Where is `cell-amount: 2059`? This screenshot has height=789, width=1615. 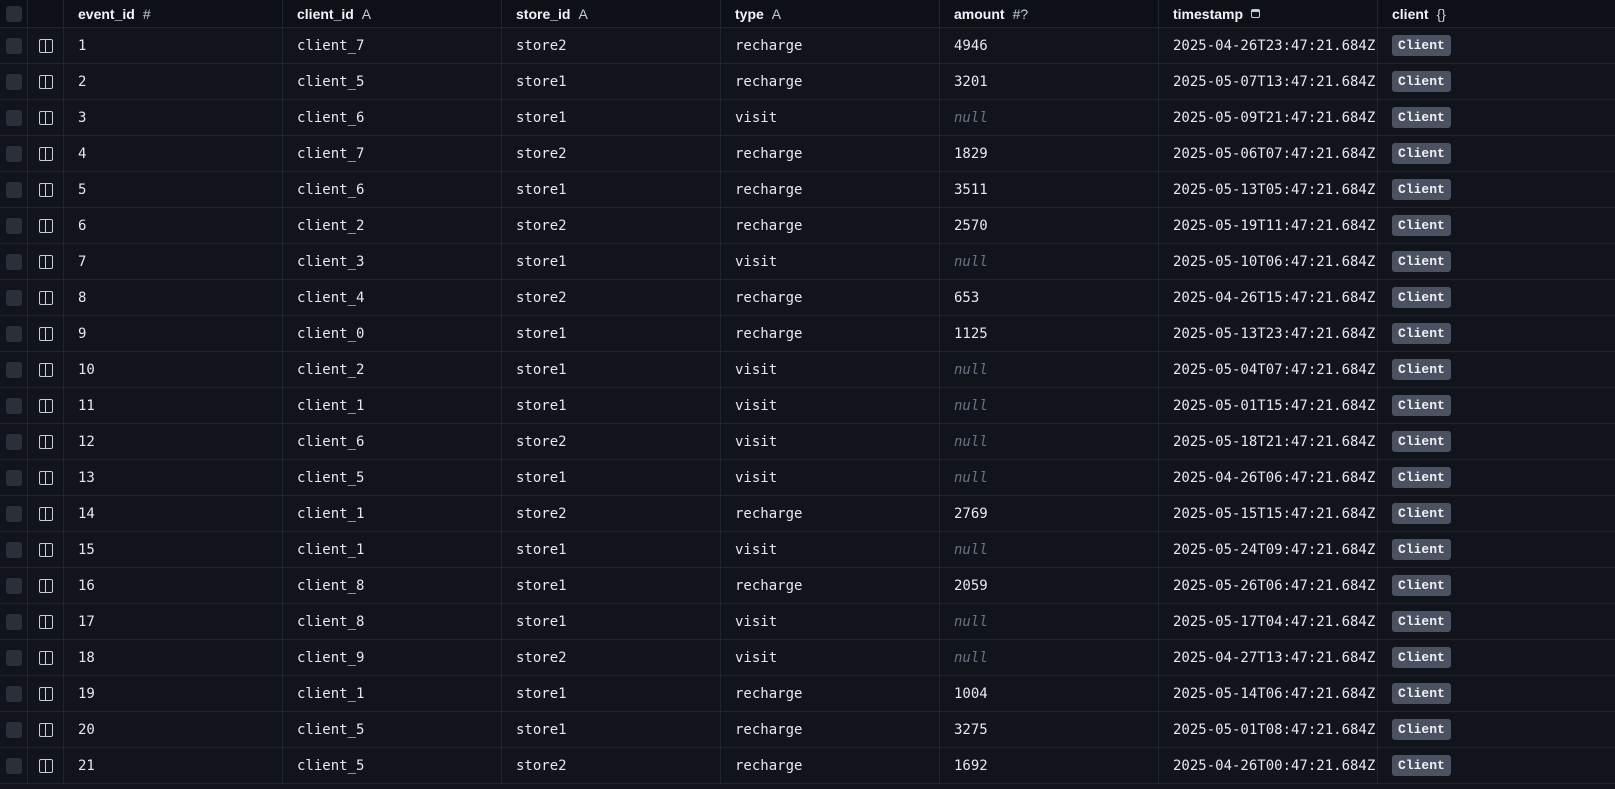 cell-amount: 2059 is located at coordinates (1049, 585).